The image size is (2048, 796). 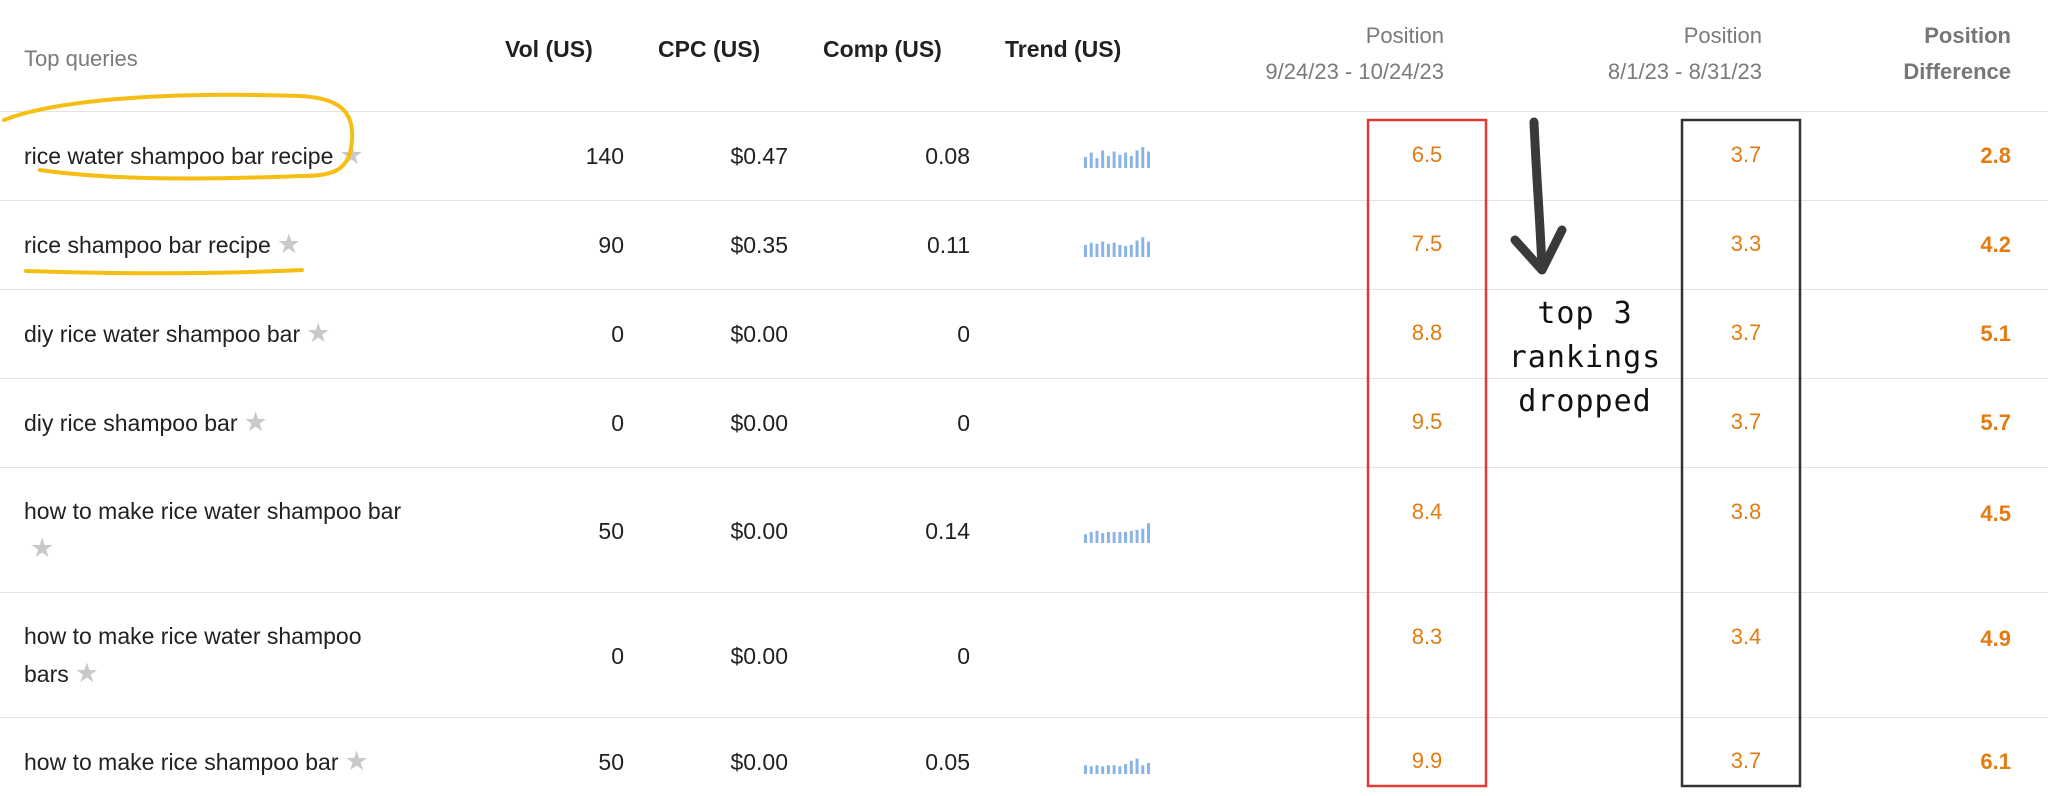 What do you see at coordinates (947, 156) in the screenshot?
I see `comp-value: 0.08` at bounding box center [947, 156].